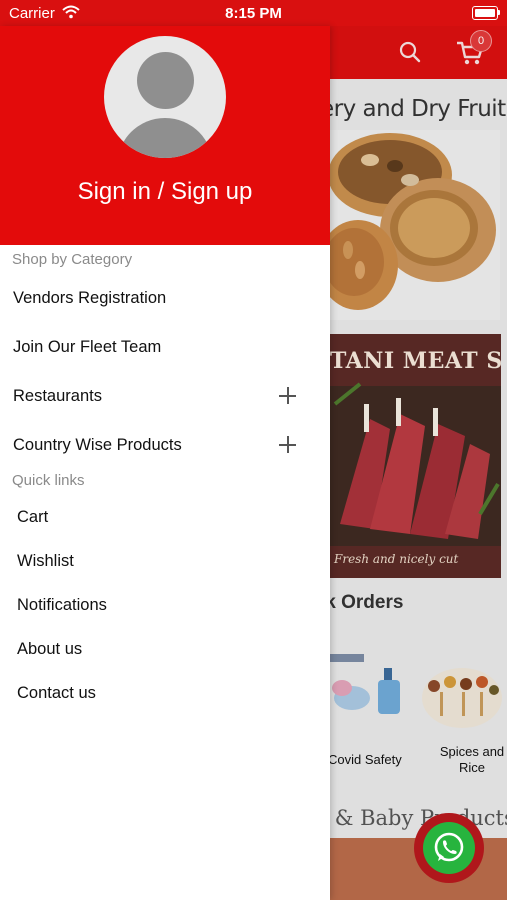  Describe the element at coordinates (62, 604) in the screenshot. I see `quick-link-label: Notifications` at that location.